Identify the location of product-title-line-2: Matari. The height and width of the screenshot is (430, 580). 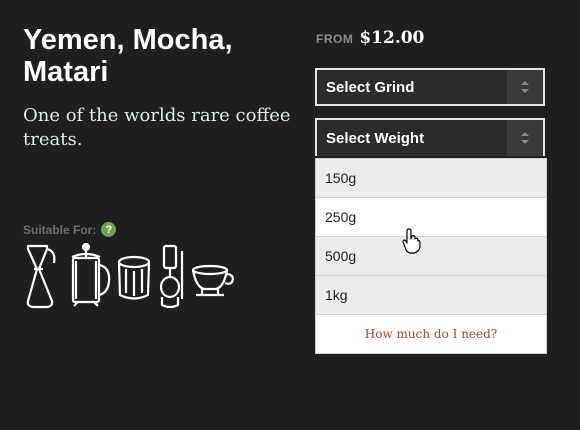
(66, 72).